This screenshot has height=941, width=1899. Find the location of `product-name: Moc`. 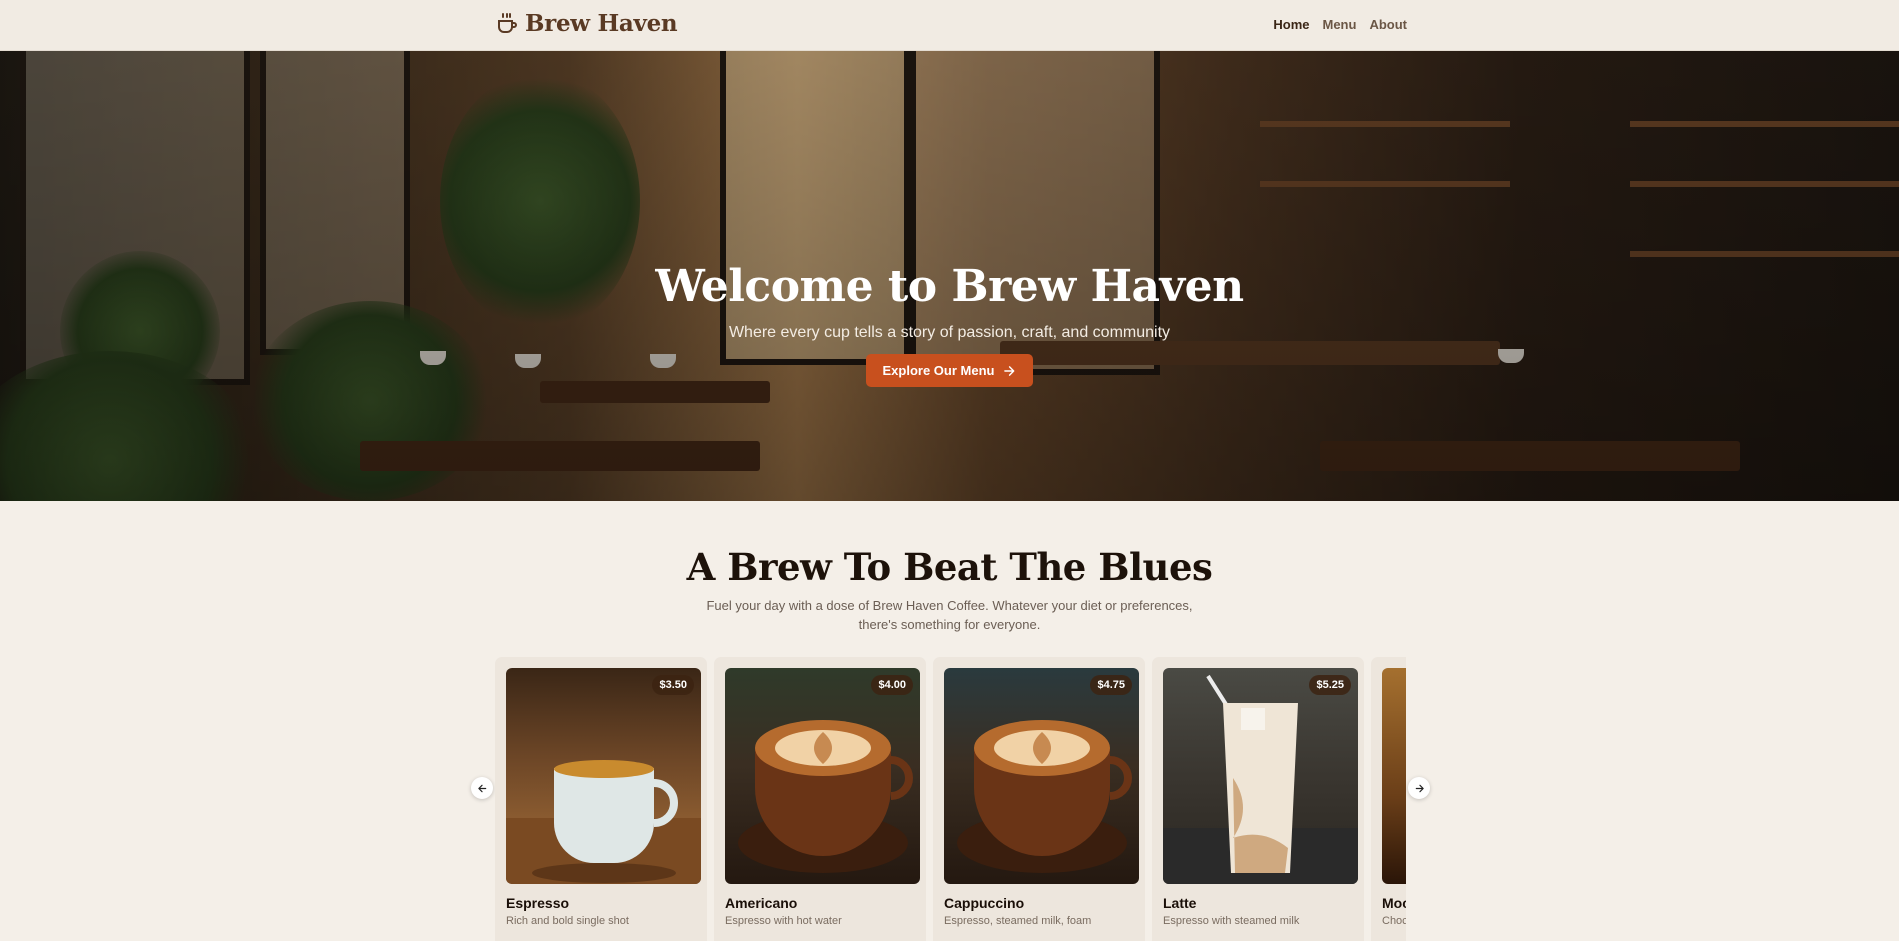

product-name: Moc is located at coordinates (1394, 903).